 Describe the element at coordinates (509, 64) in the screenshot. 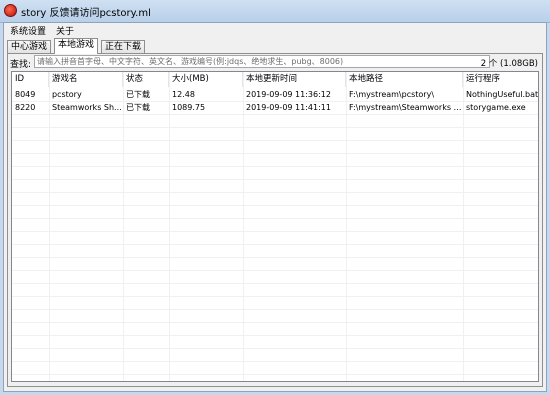

I see `games-count-summary: 2 个 (1.08GB)` at that location.